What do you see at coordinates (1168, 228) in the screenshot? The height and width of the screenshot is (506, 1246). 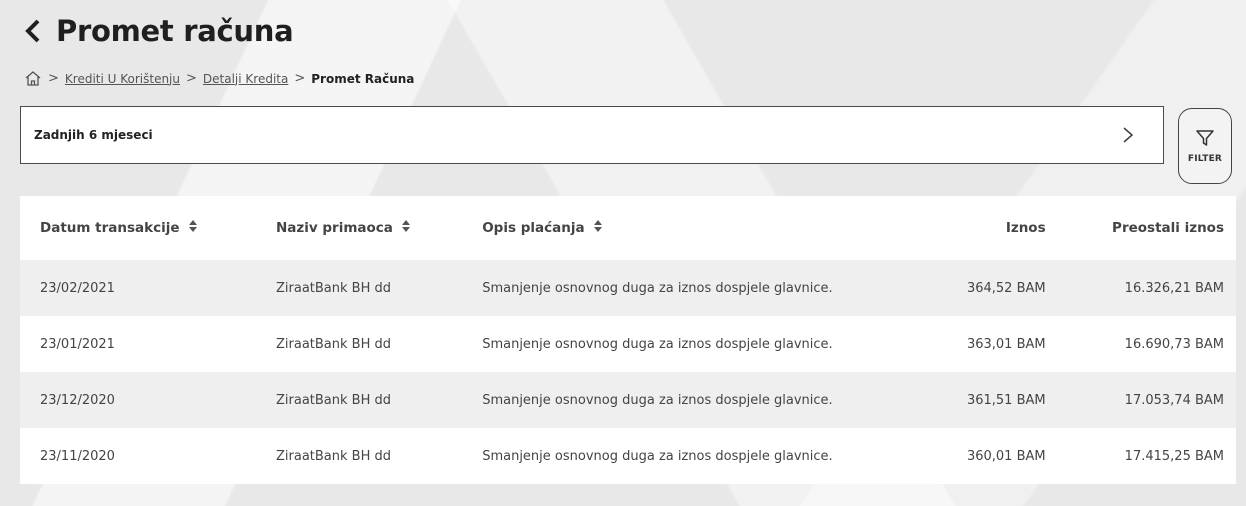 I see `column-header-remaining: Preostali iznos` at bounding box center [1168, 228].